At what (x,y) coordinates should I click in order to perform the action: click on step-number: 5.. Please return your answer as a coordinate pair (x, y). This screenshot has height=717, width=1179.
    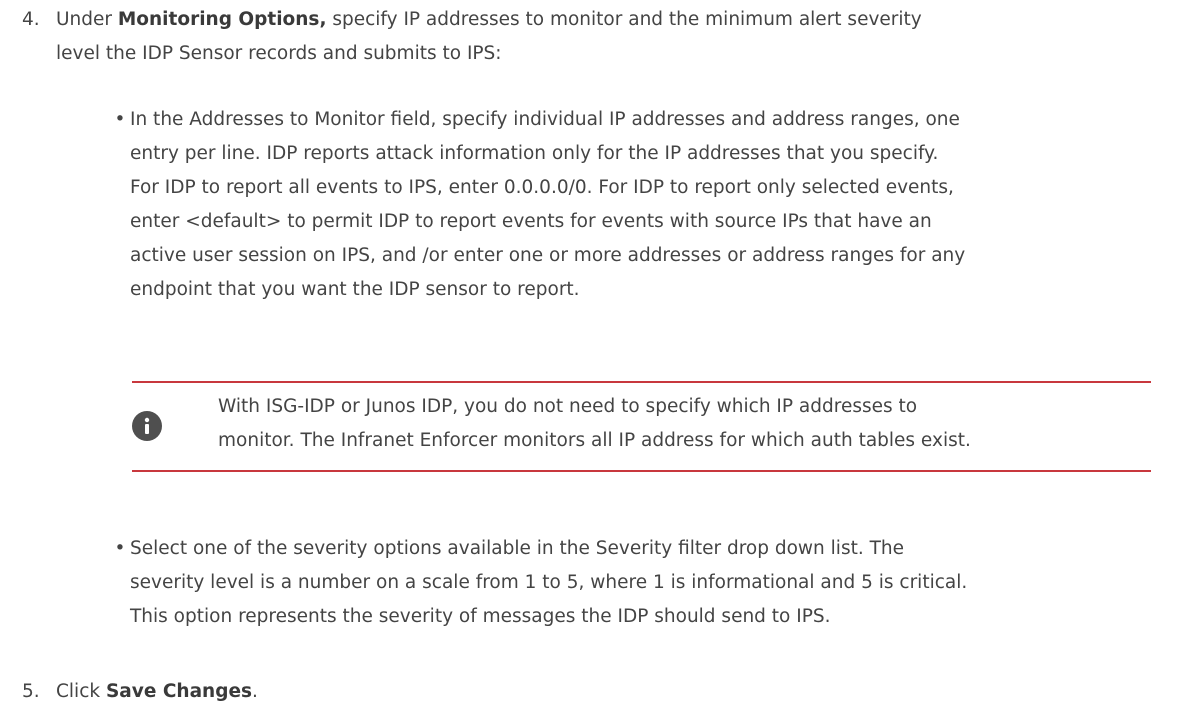
    Looking at the image, I should click on (31, 691).